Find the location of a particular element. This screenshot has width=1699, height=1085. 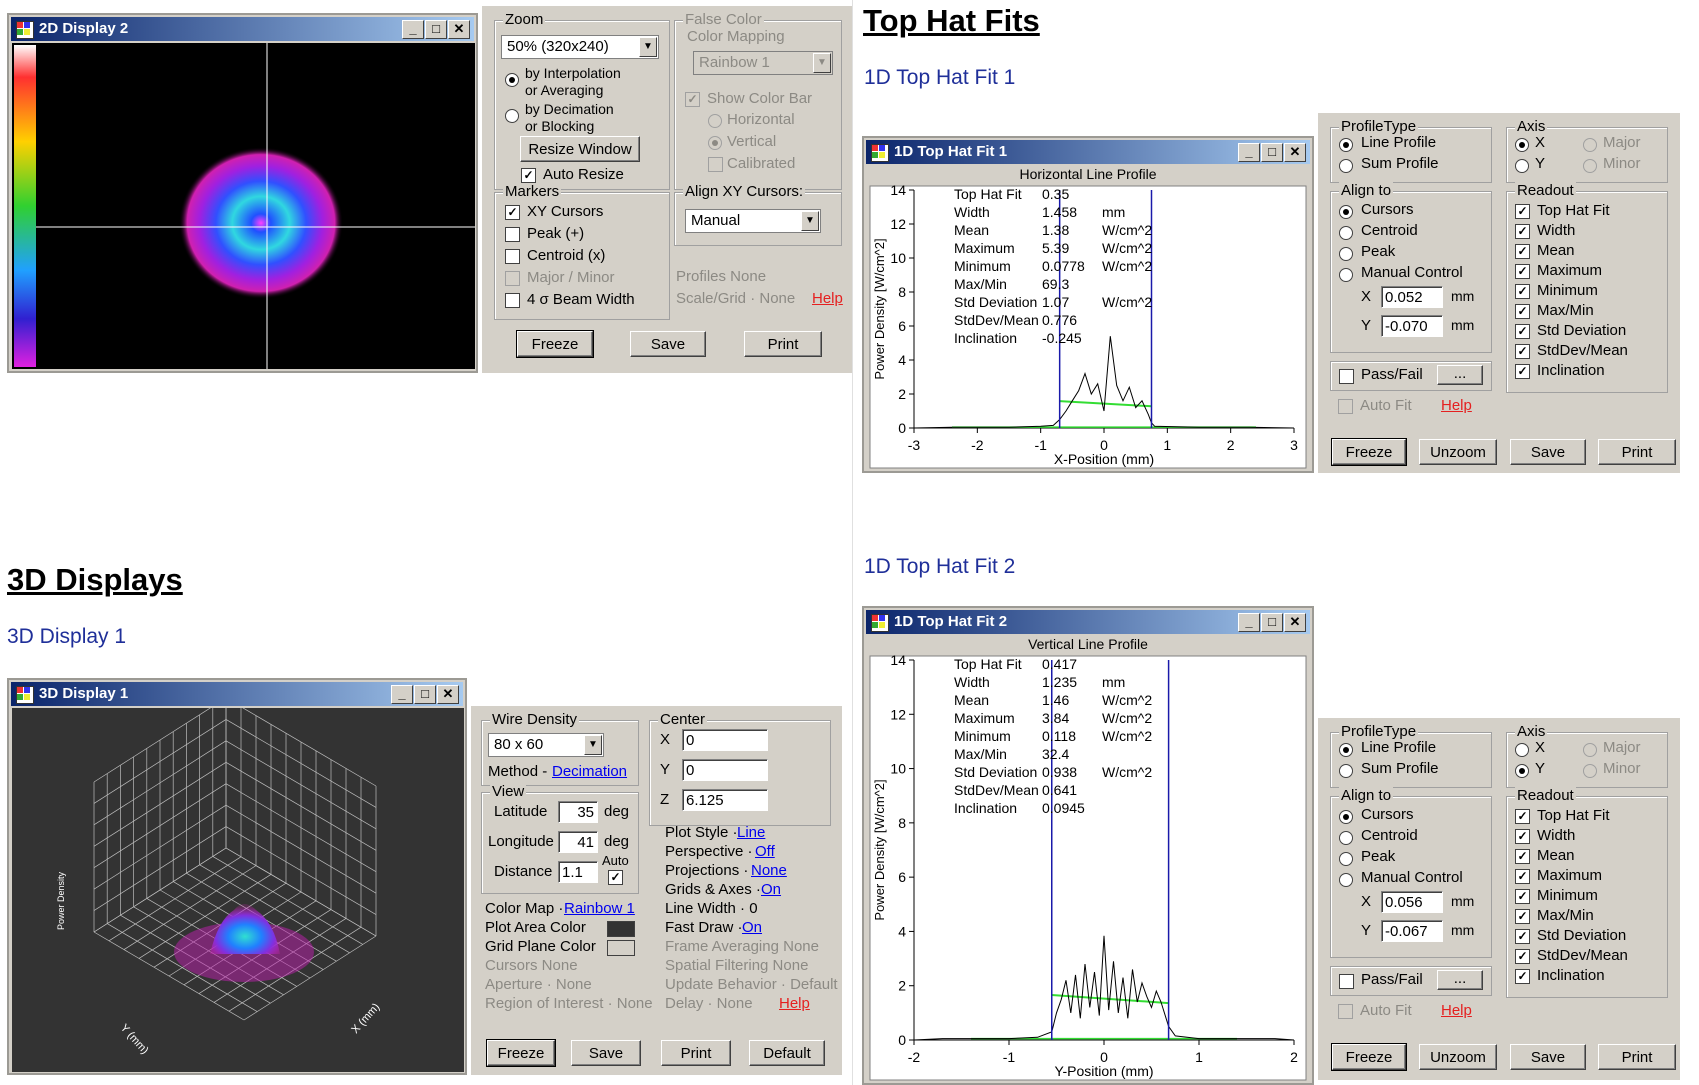

plot-style-link: Line is located at coordinates (751, 832).